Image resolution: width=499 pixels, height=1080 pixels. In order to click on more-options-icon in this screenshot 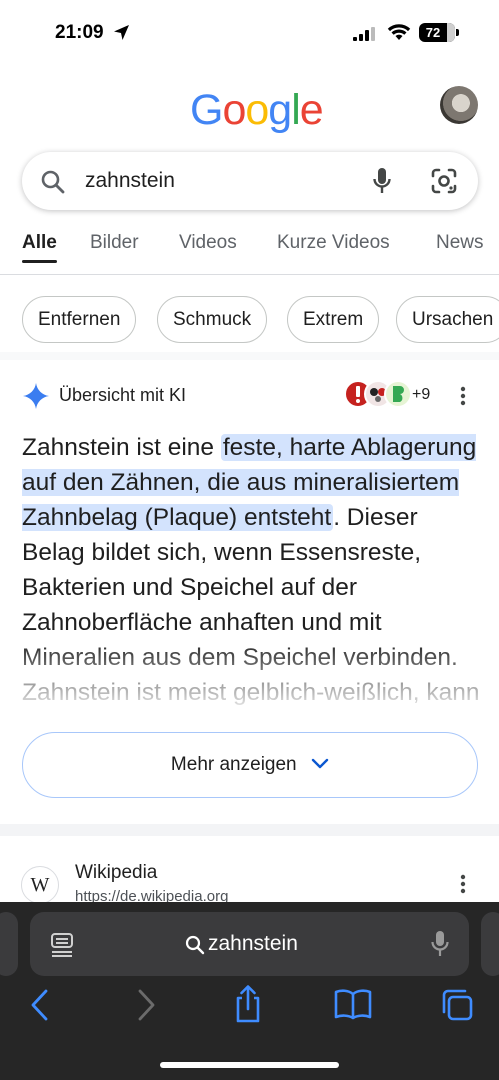, I will do `click(463, 396)`.